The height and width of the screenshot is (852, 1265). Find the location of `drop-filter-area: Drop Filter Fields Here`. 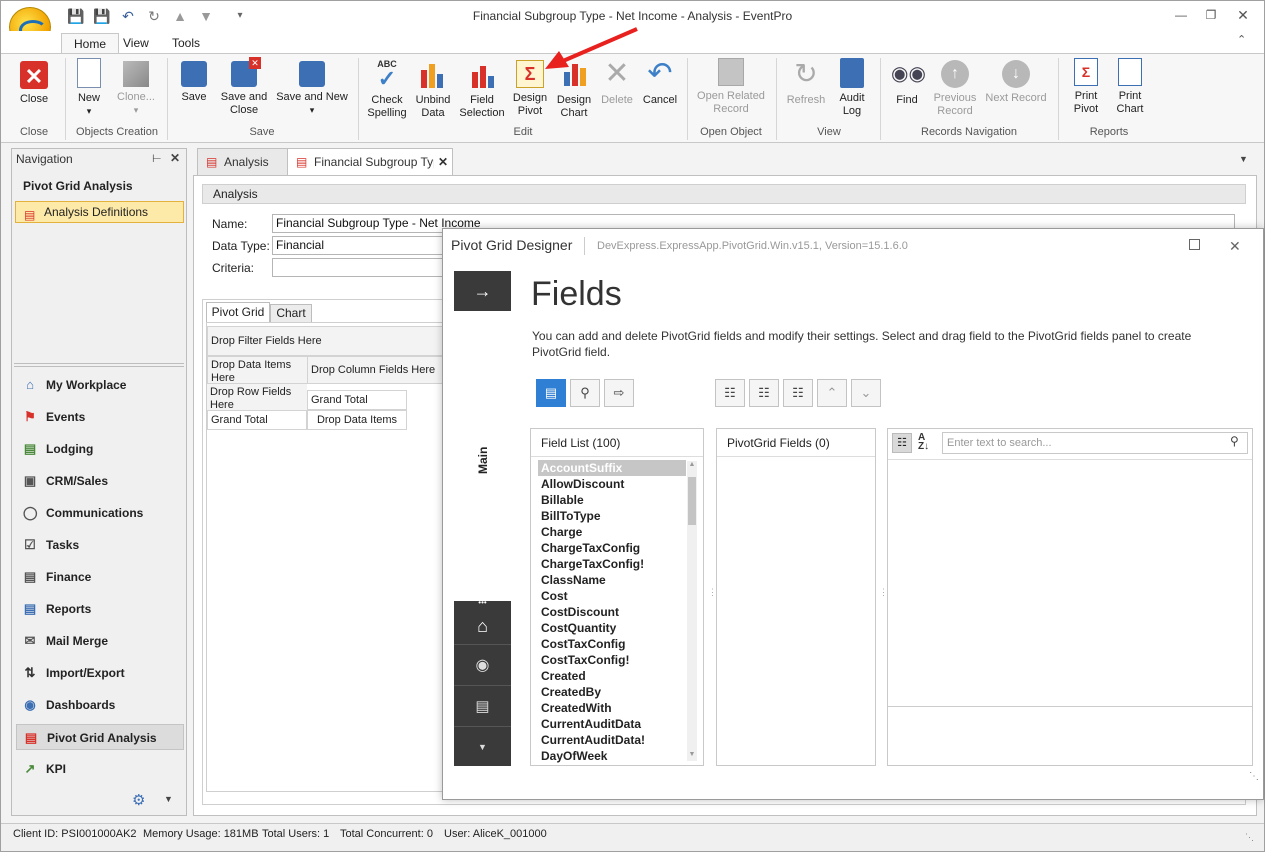

drop-filter-area: Drop Filter Fields Here is located at coordinates (327, 341).